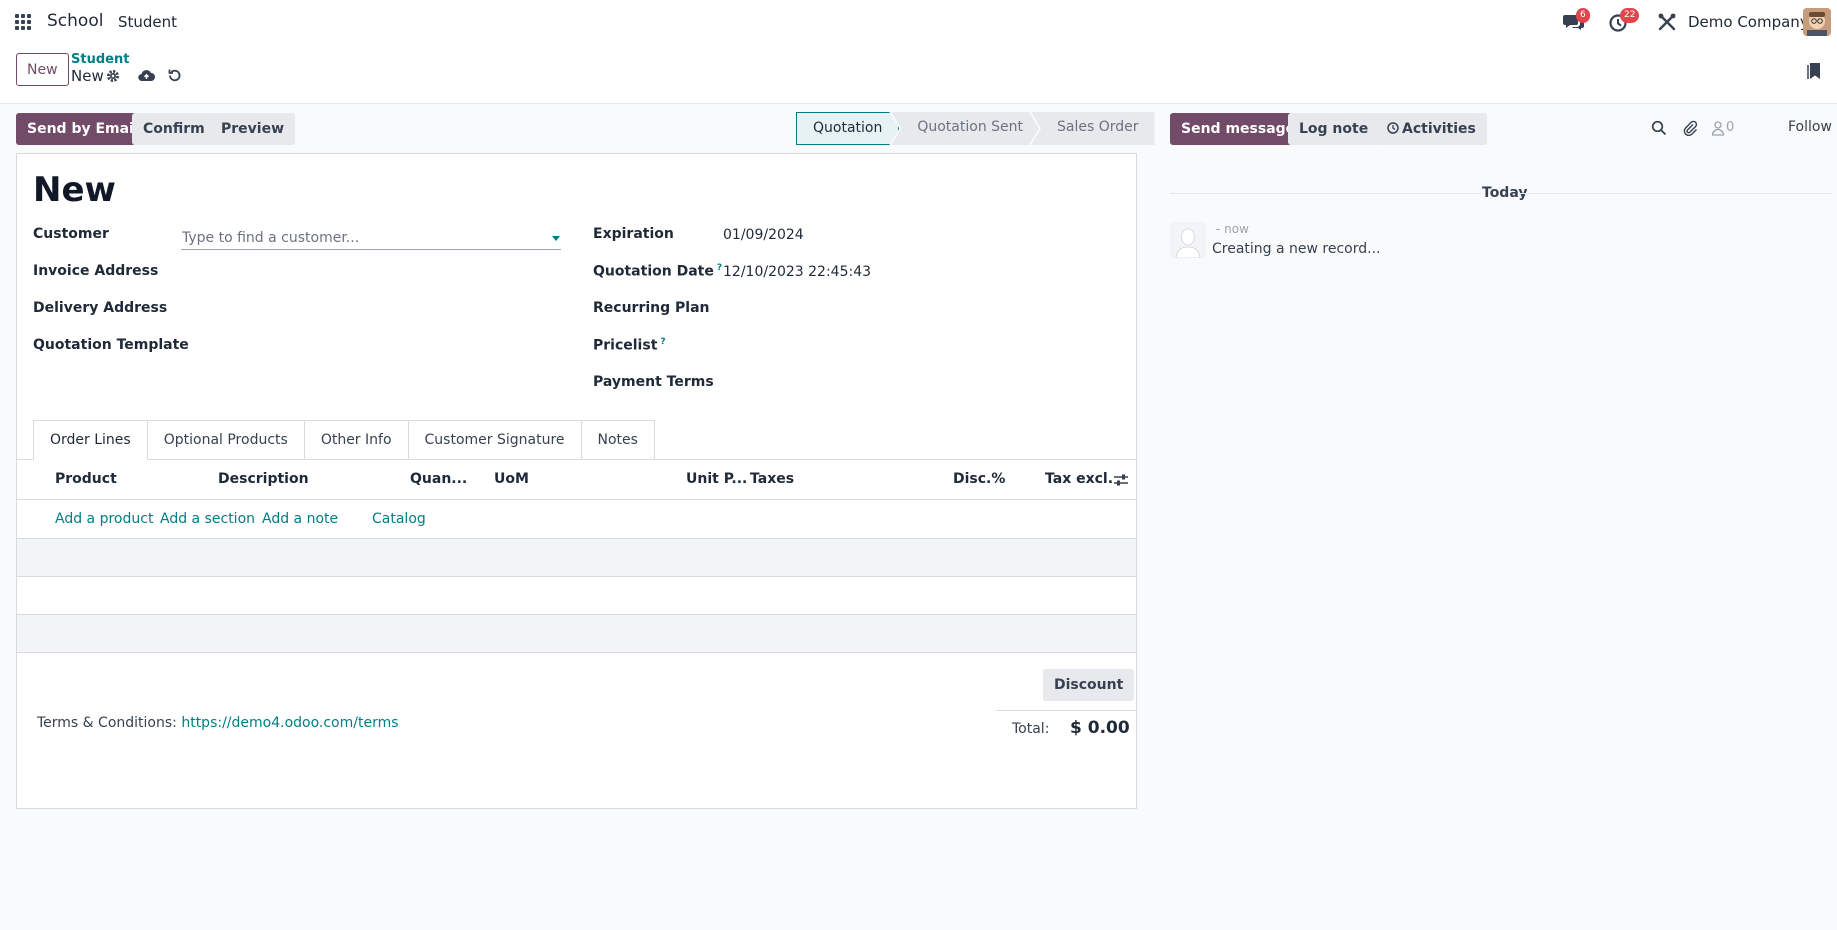  What do you see at coordinates (918, 74) in the screenshot?
I see `control-panel: New Student New` at bounding box center [918, 74].